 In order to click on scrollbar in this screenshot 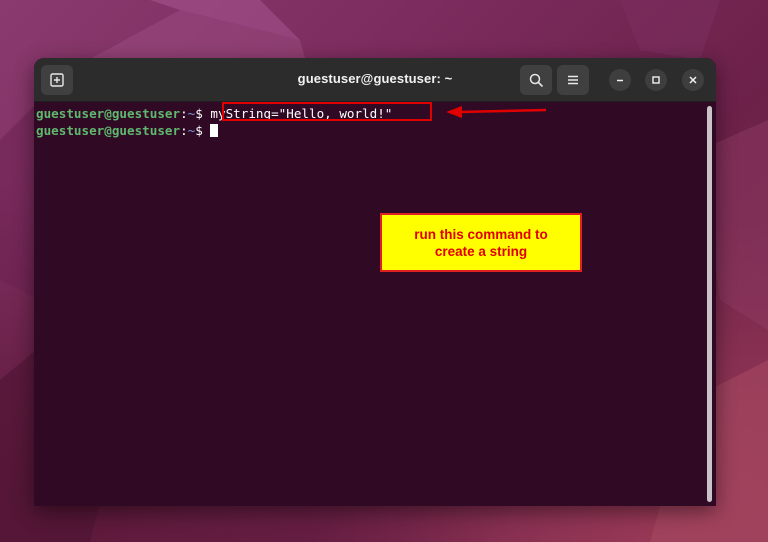, I will do `click(709, 304)`.